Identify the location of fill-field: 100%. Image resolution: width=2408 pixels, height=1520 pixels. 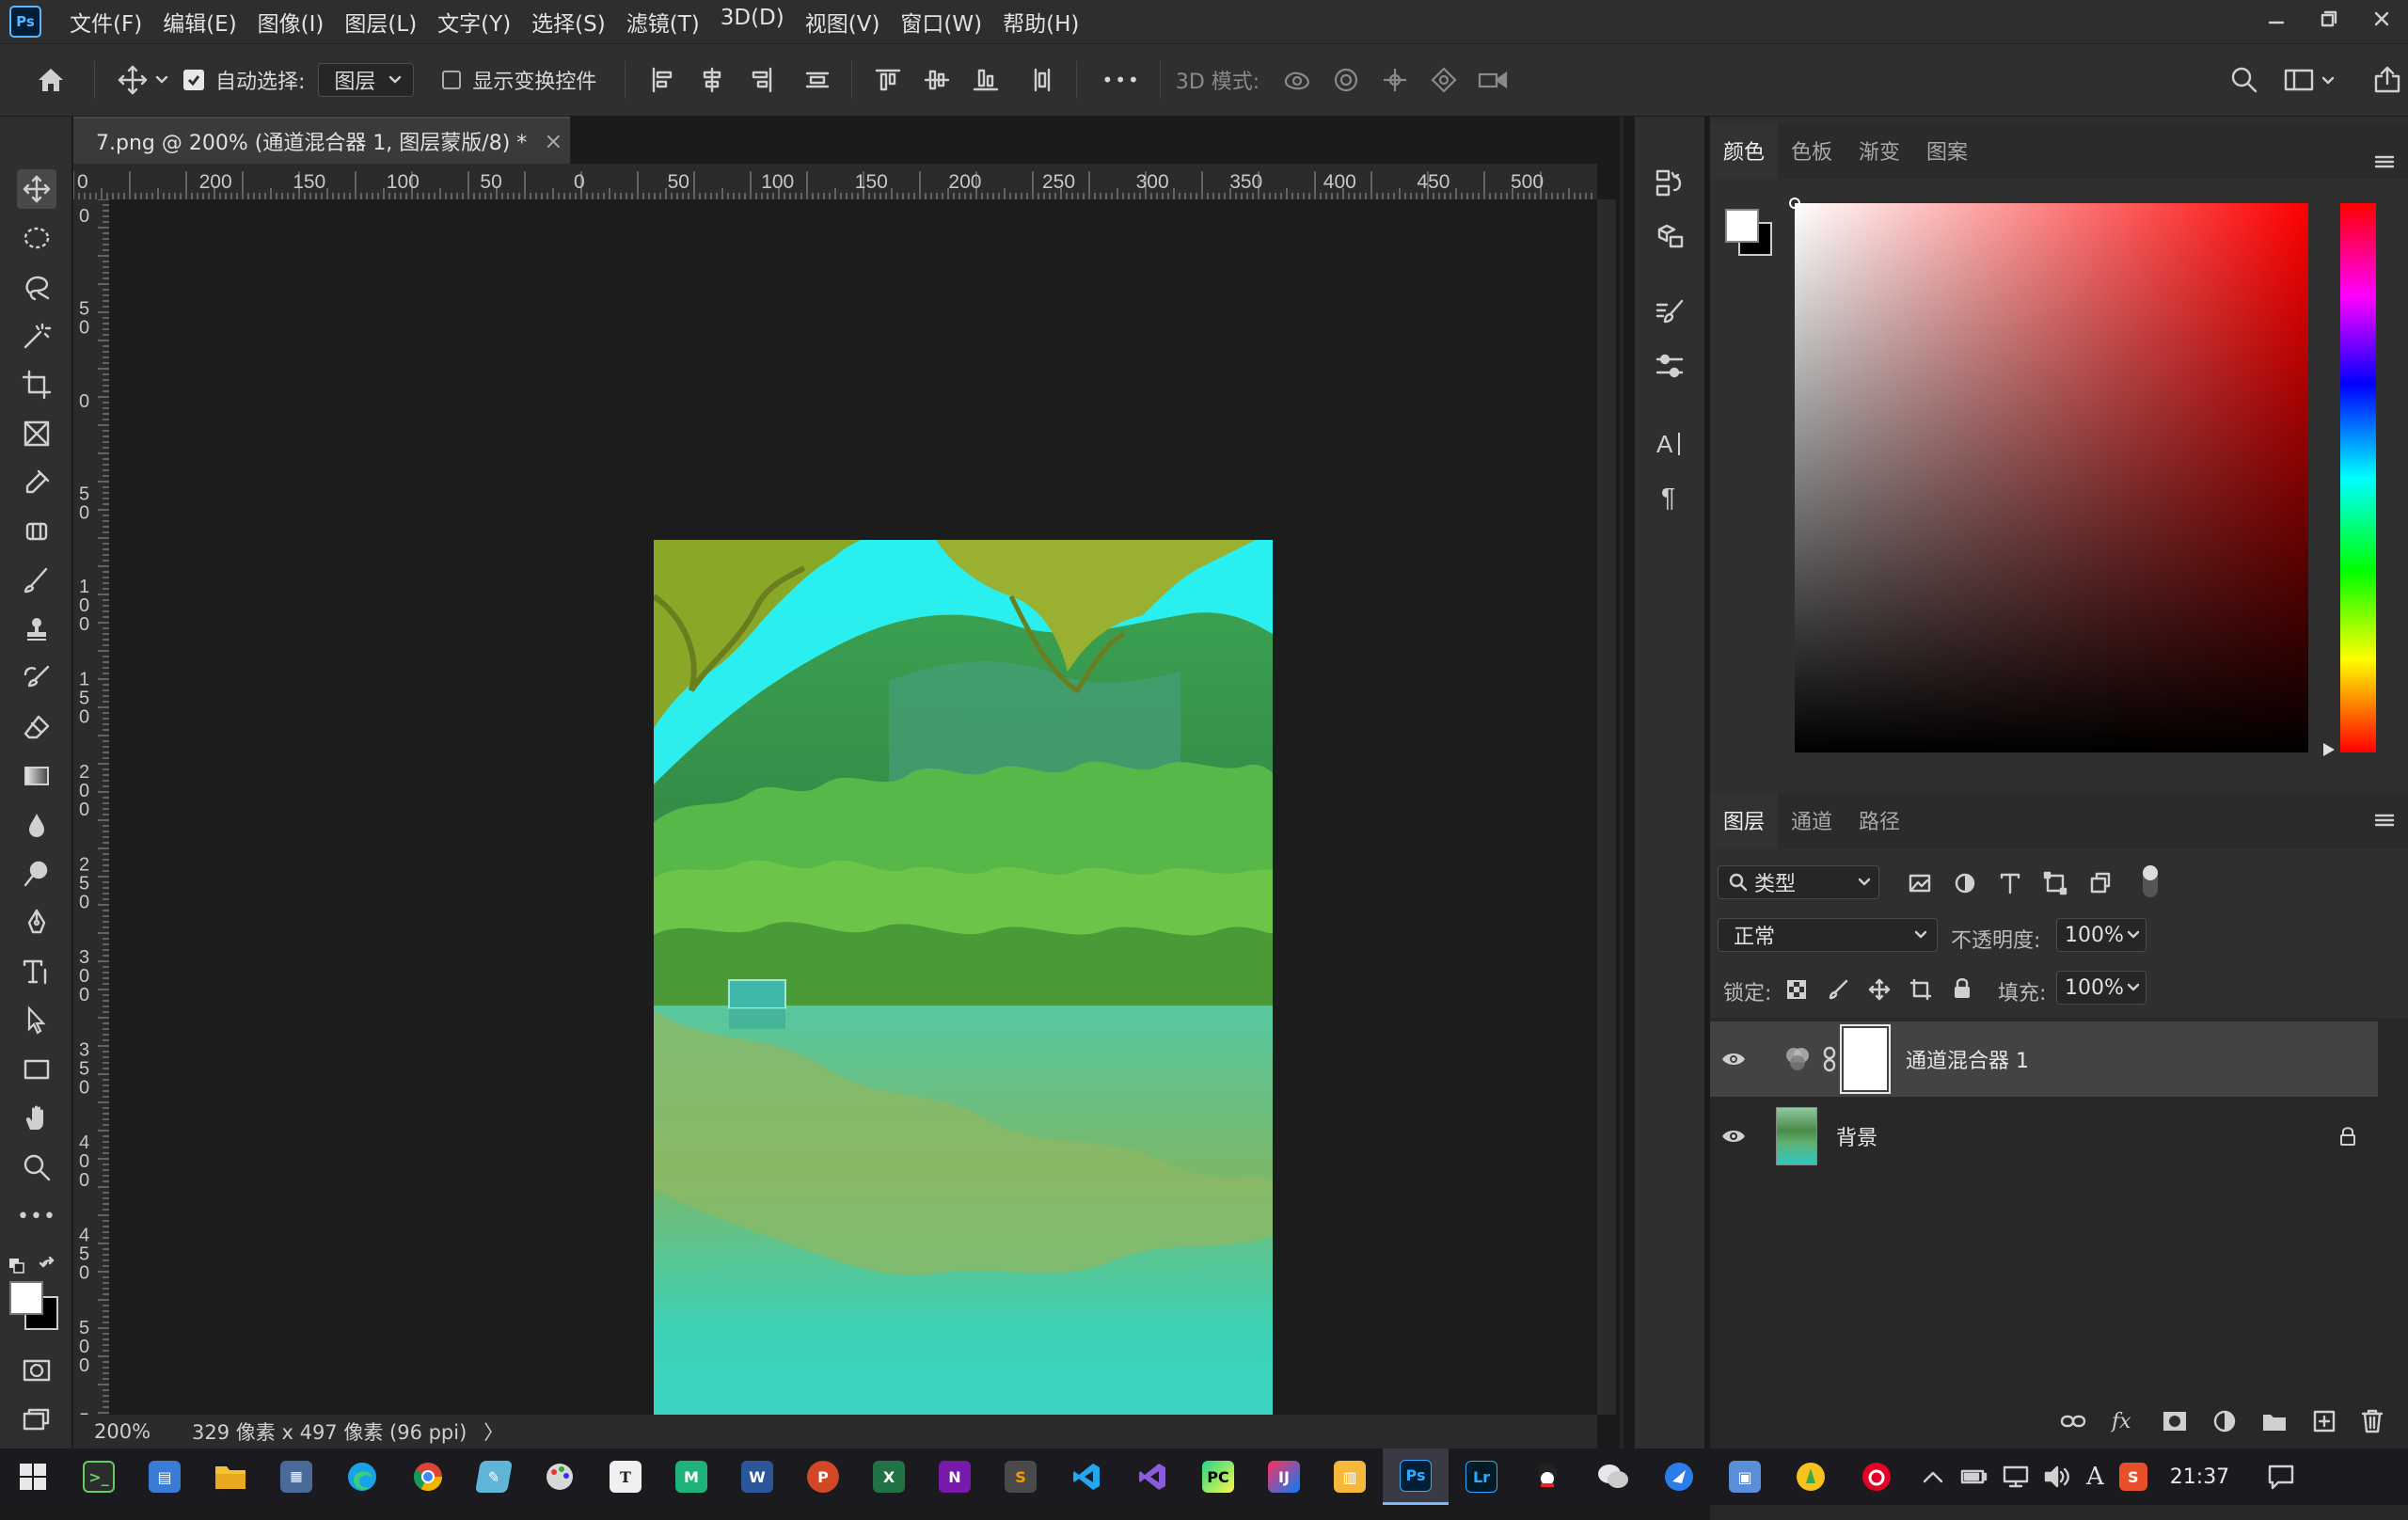
(2101, 988).